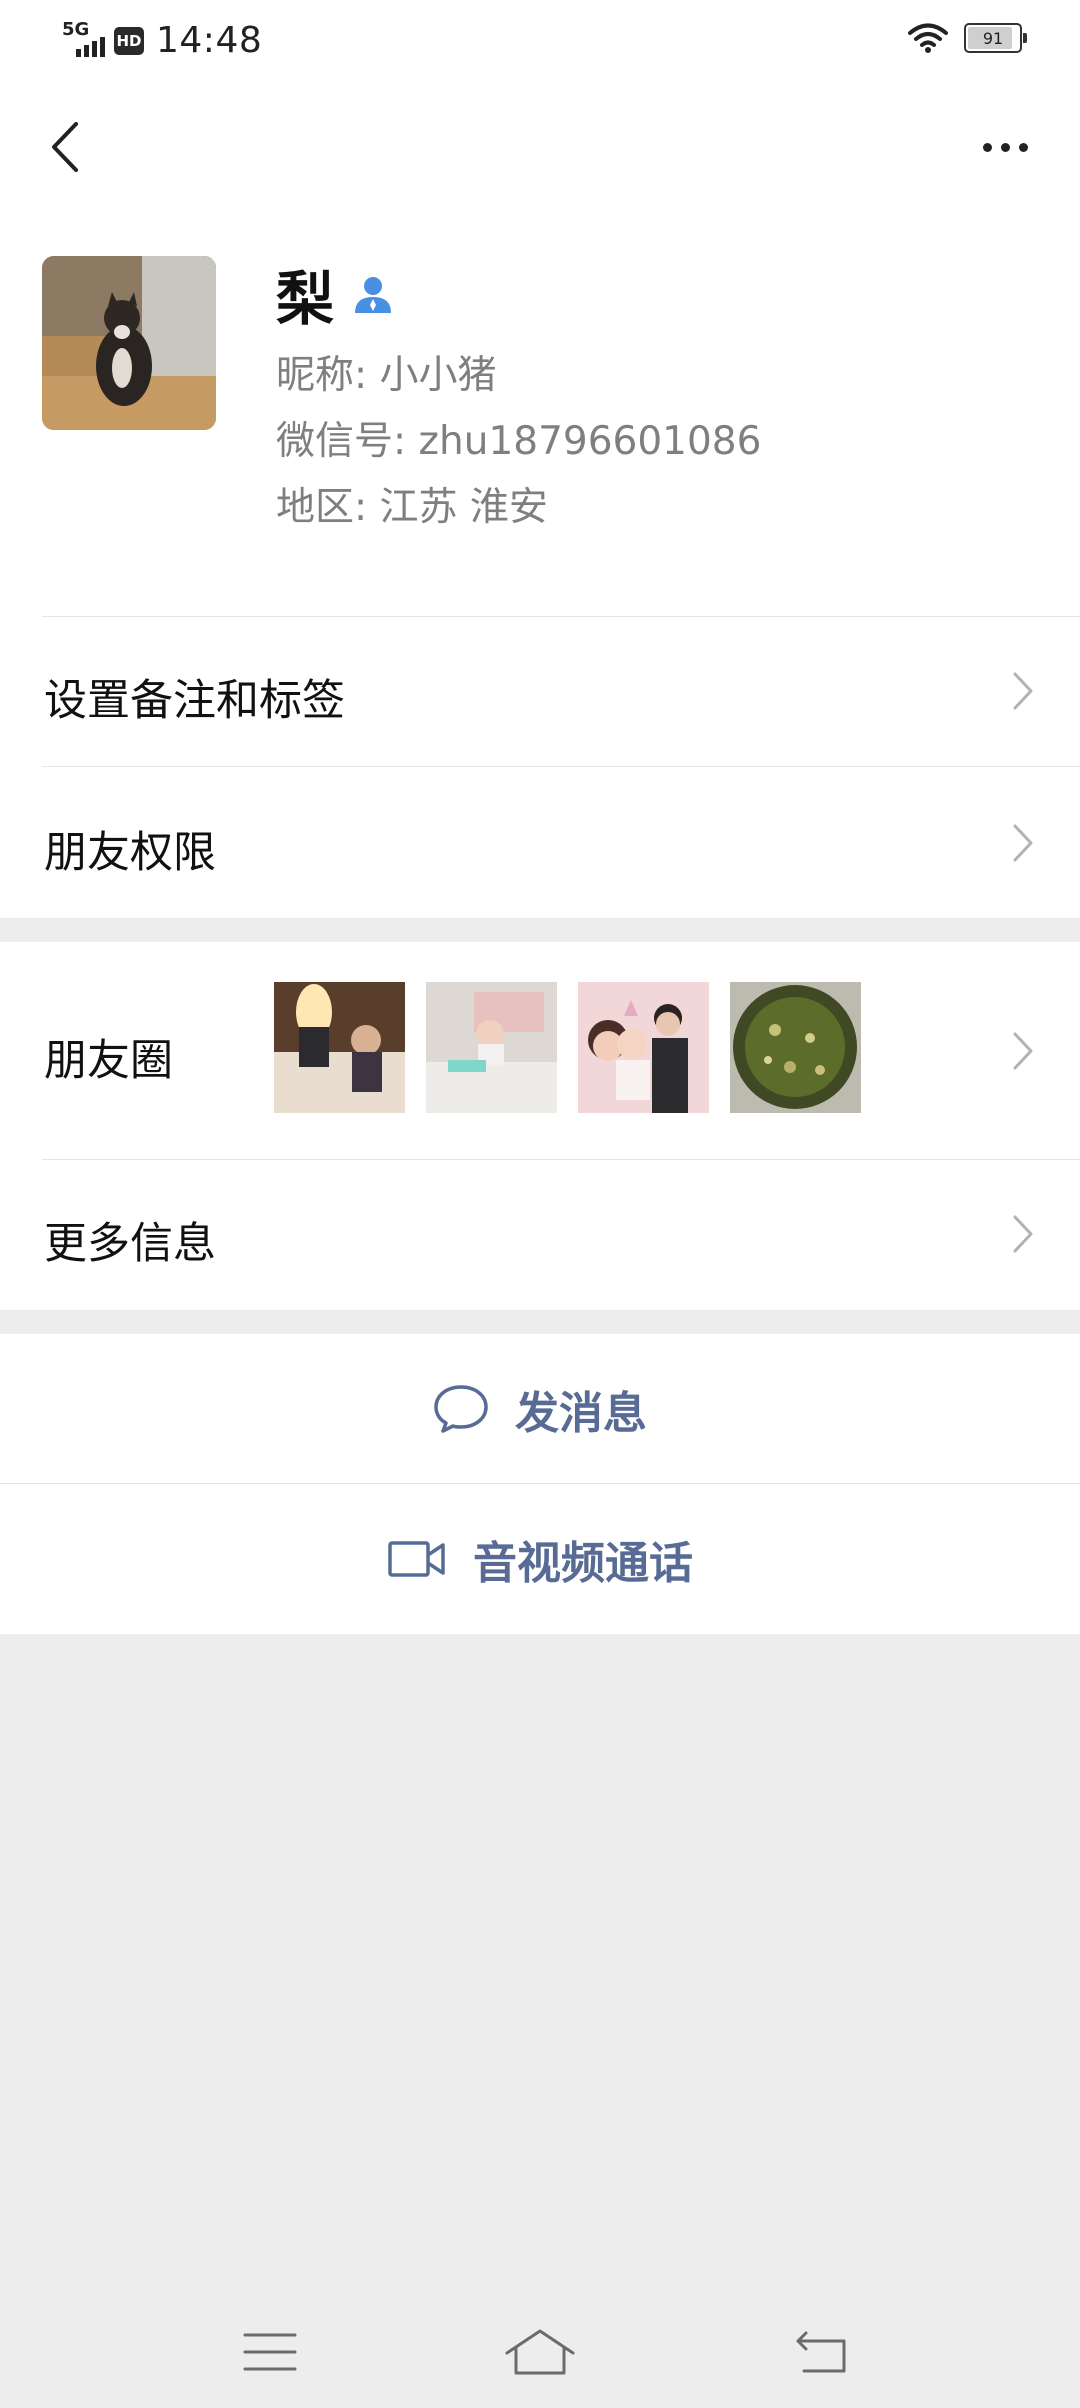 The image size is (1080, 2408). Describe the element at coordinates (540, 1234) in the screenshot. I see `more-info-row: 更多信息` at that location.